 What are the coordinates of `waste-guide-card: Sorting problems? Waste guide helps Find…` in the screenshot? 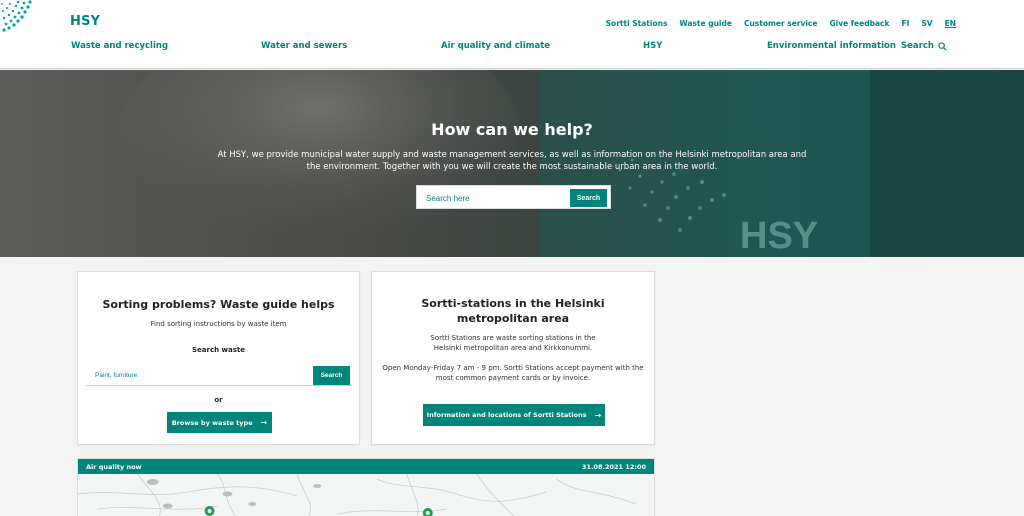 It's located at (218, 358).